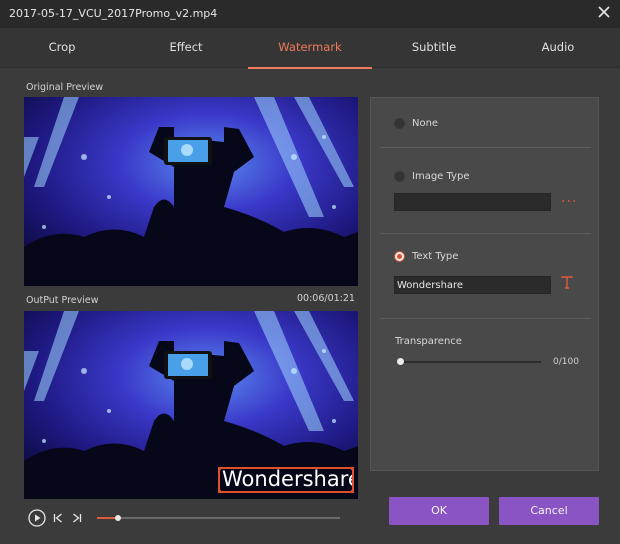 The height and width of the screenshot is (544, 620). I want to click on watermark-overlay: Wondershare, so click(286, 480).